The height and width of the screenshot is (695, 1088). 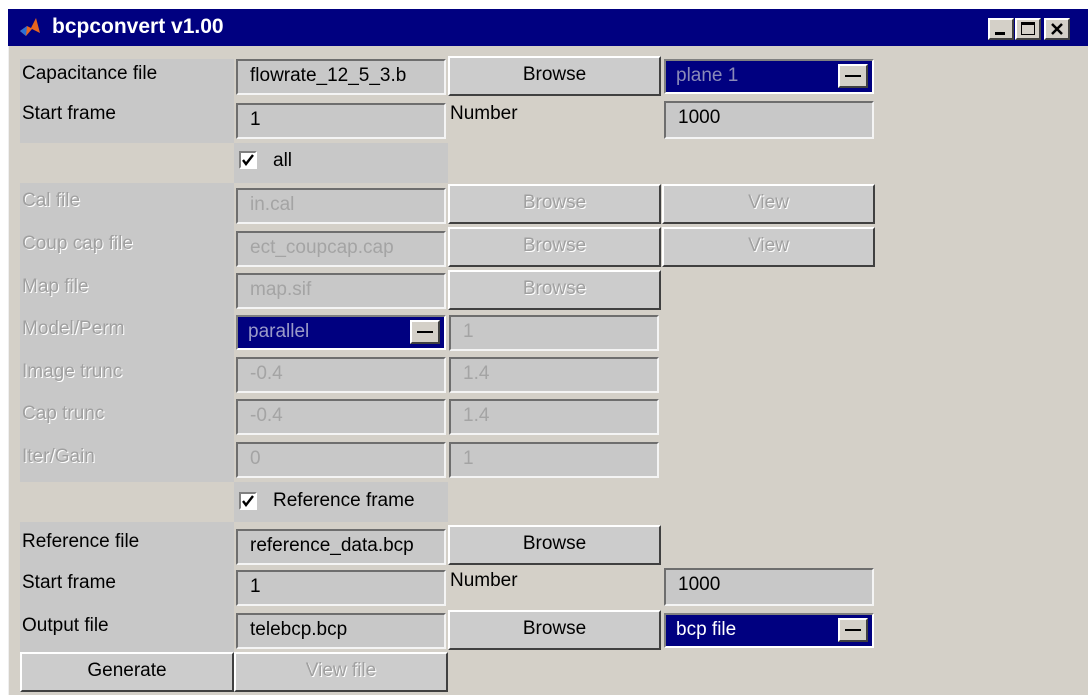 I want to click on map-file-label: Map file, so click(x=55, y=286).